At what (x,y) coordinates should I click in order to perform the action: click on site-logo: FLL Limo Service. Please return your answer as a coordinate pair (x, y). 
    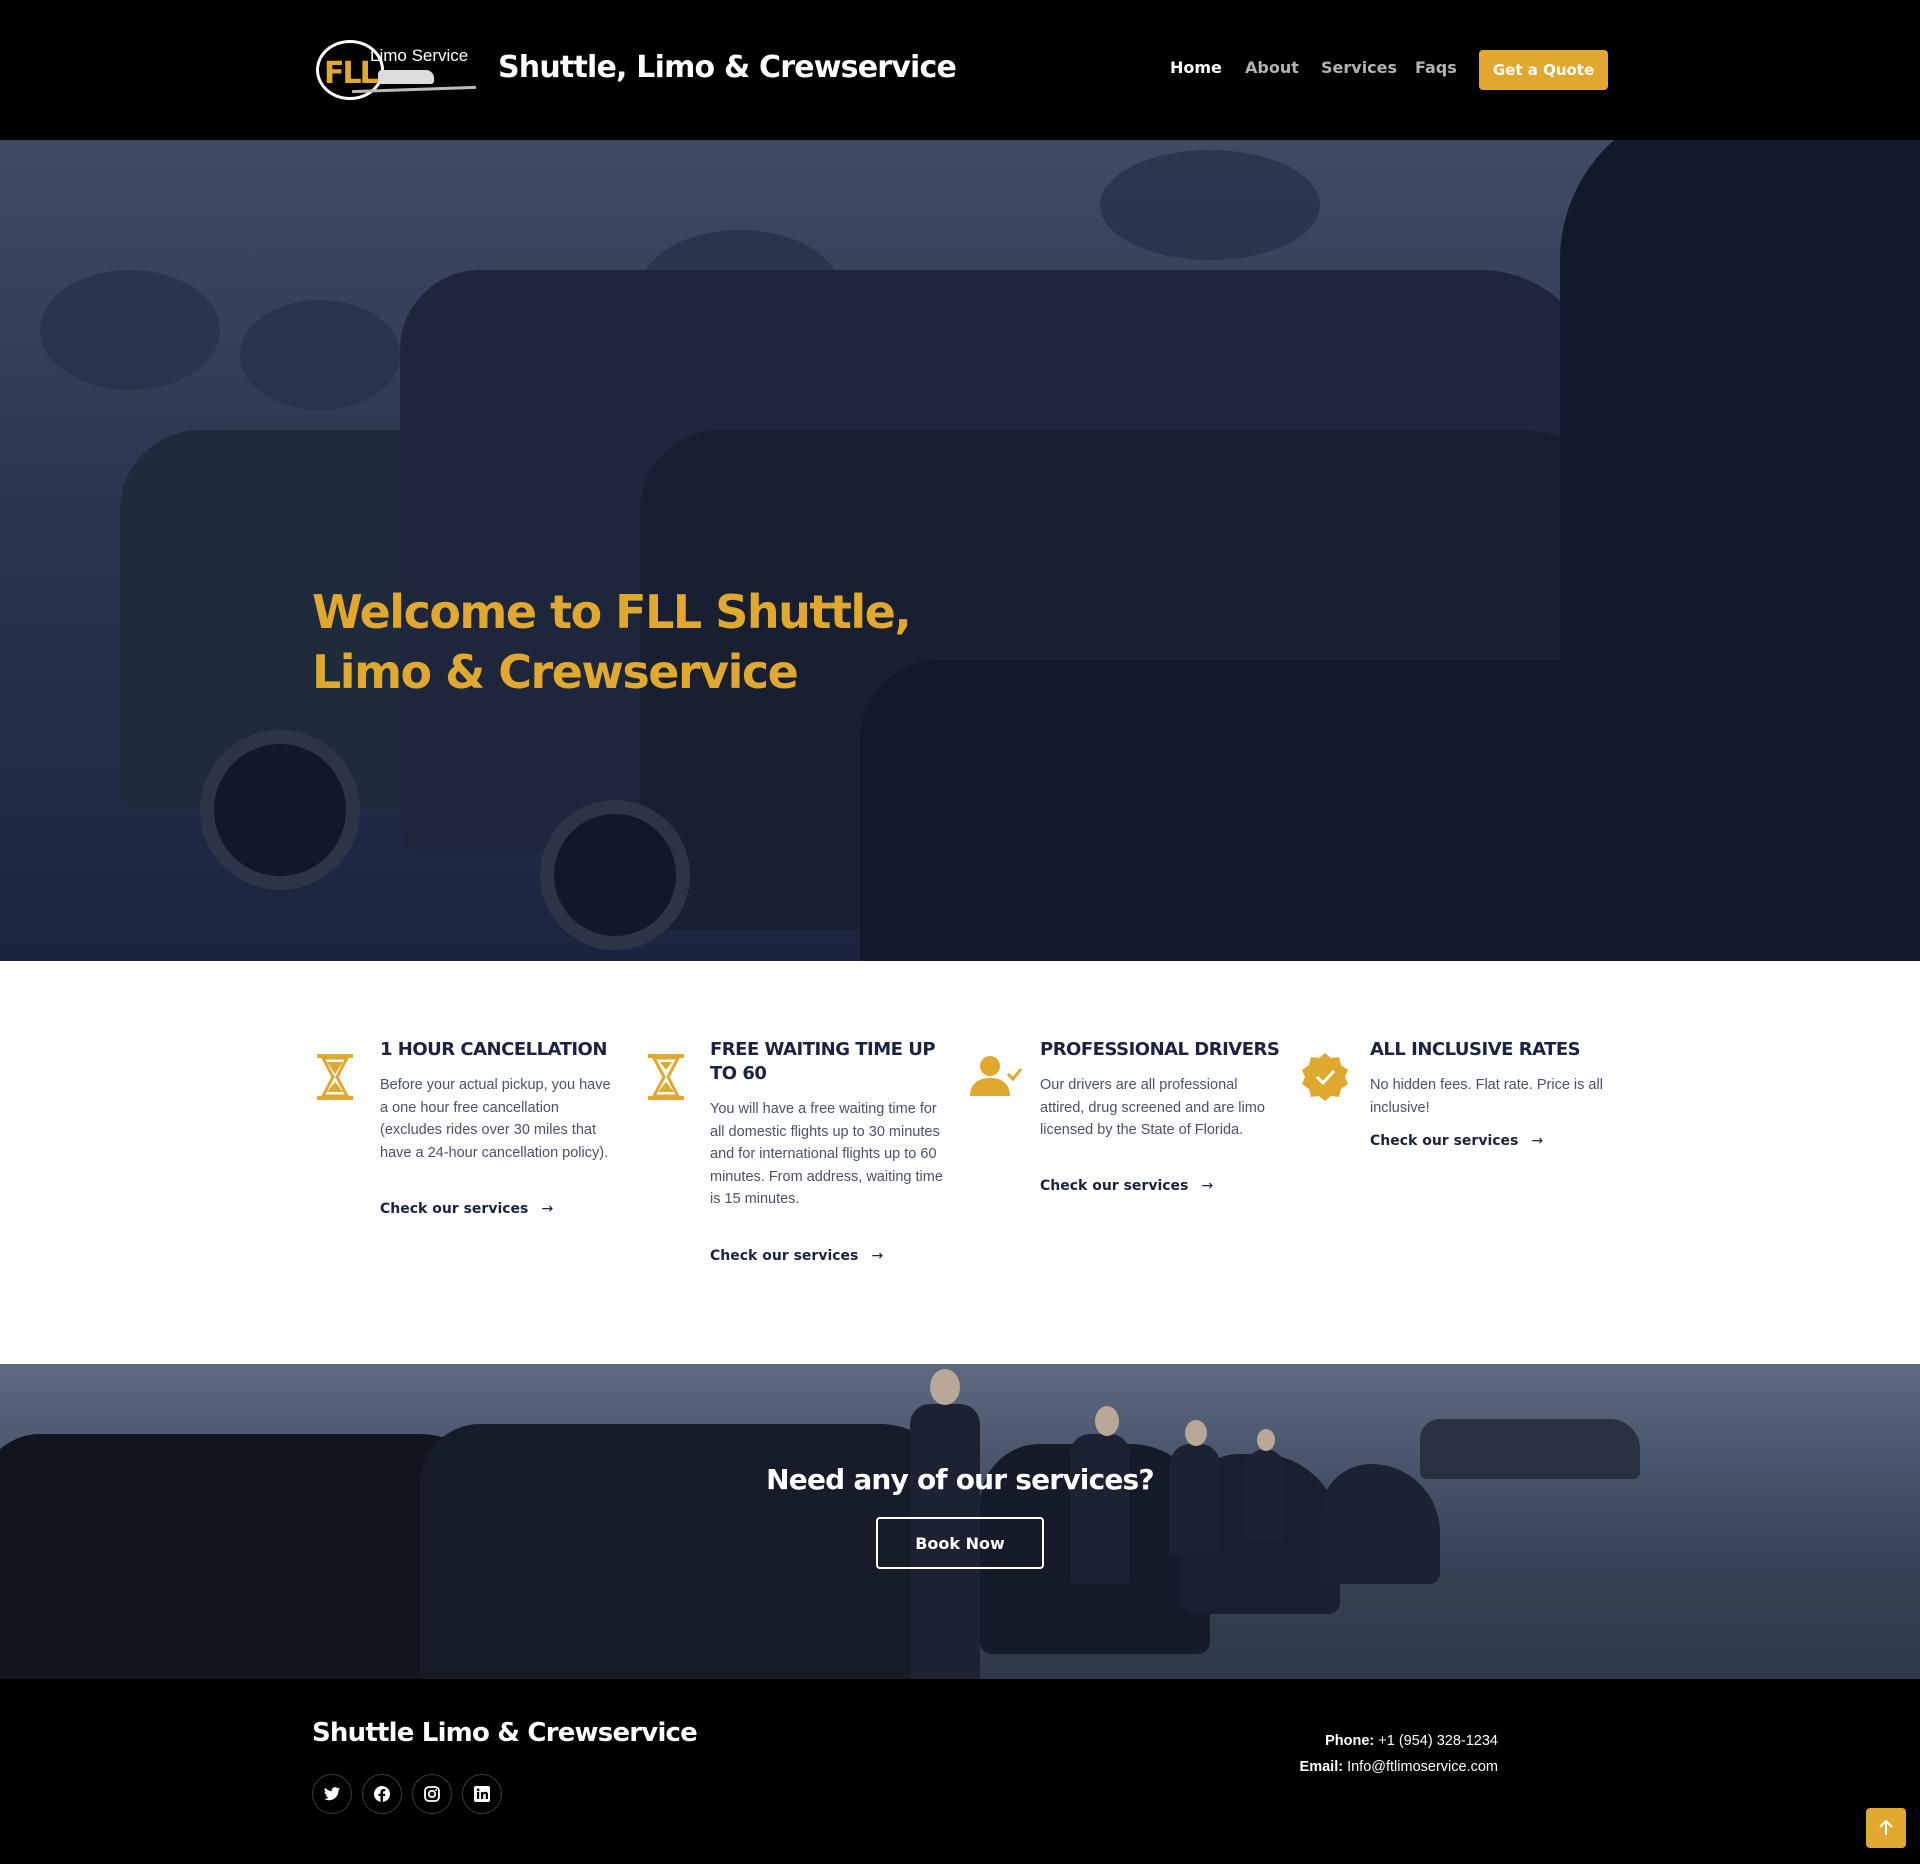
    Looking at the image, I should click on (397, 72).